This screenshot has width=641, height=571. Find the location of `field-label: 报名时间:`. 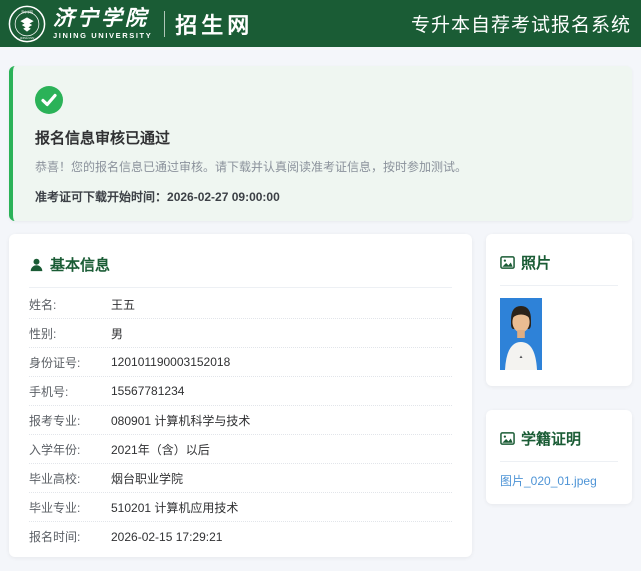

field-label: 报名时间: is located at coordinates (55, 537).